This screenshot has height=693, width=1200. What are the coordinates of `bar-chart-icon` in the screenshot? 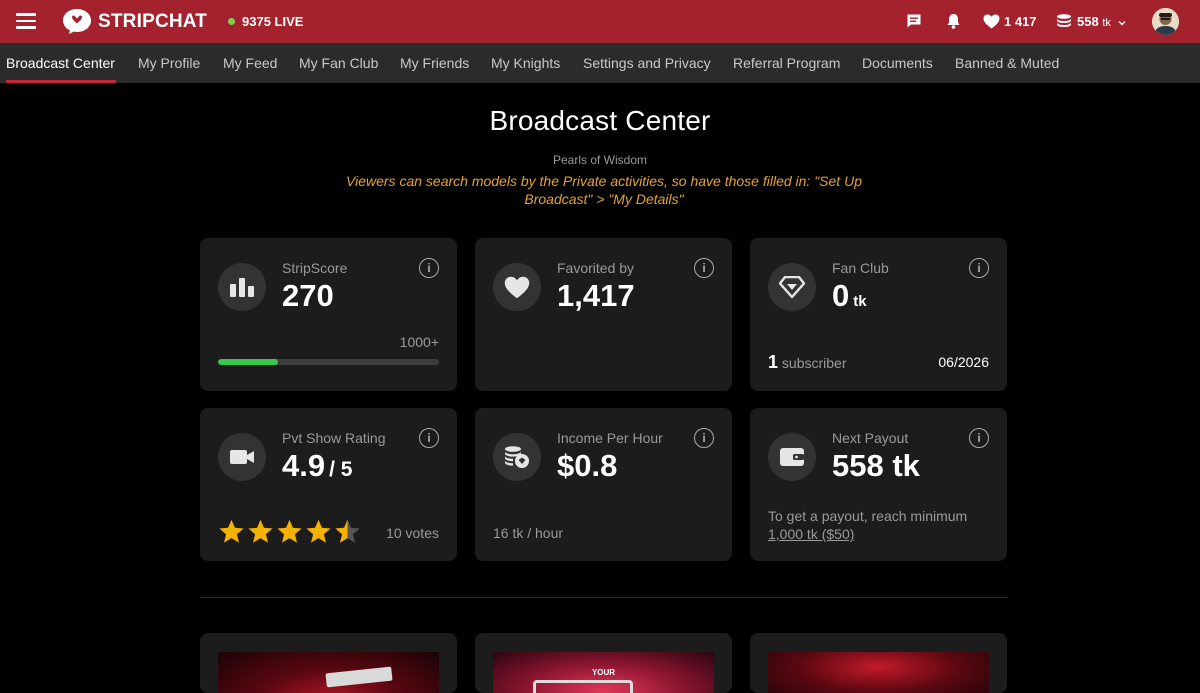 It's located at (242, 287).